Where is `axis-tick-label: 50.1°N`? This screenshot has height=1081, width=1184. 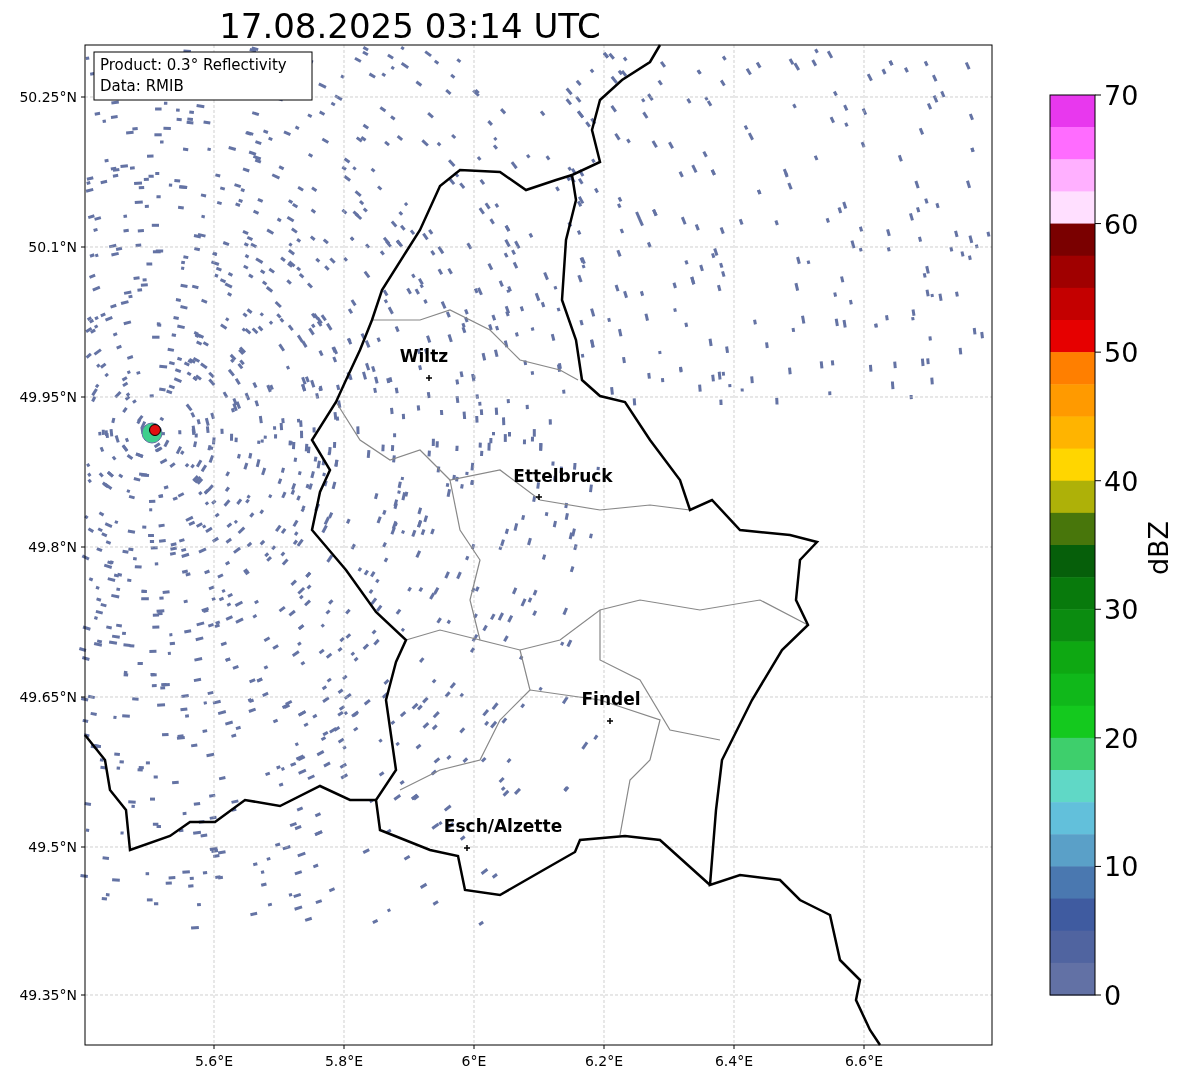
axis-tick-label: 50.1°N is located at coordinates (52, 247).